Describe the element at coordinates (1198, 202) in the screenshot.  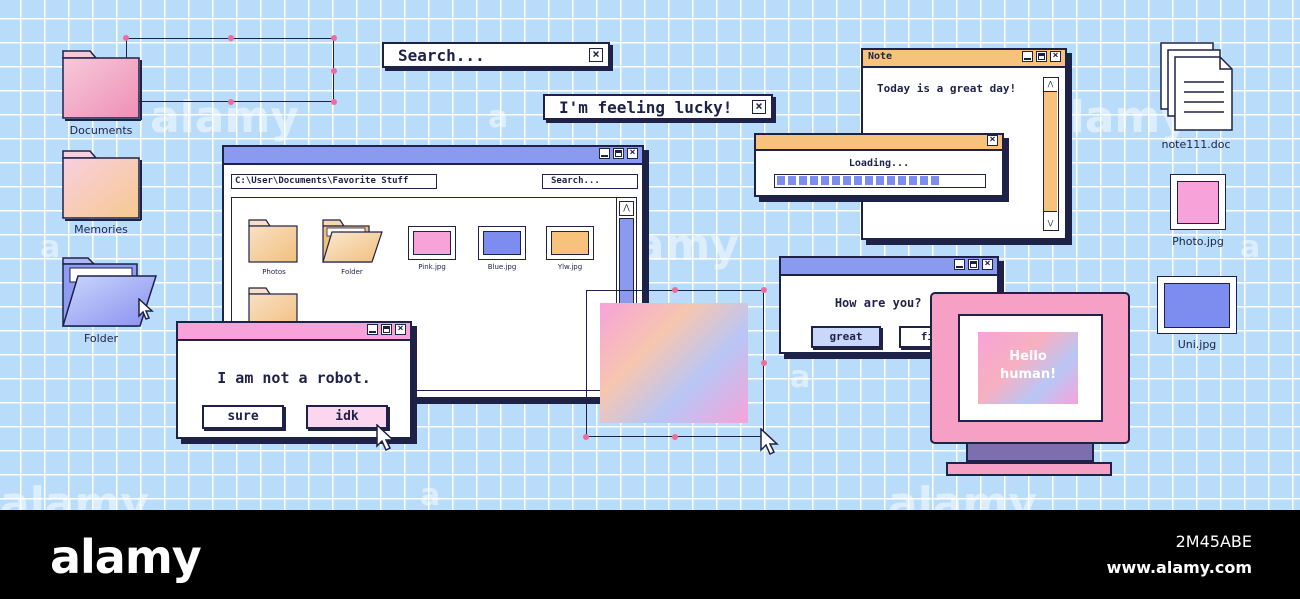
I see `photo-image-icon` at that location.